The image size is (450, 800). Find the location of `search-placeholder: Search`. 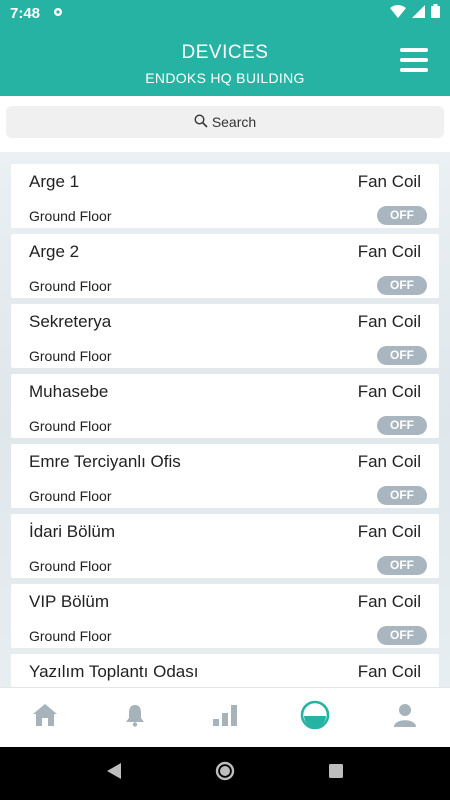

search-placeholder: Search is located at coordinates (234, 122).